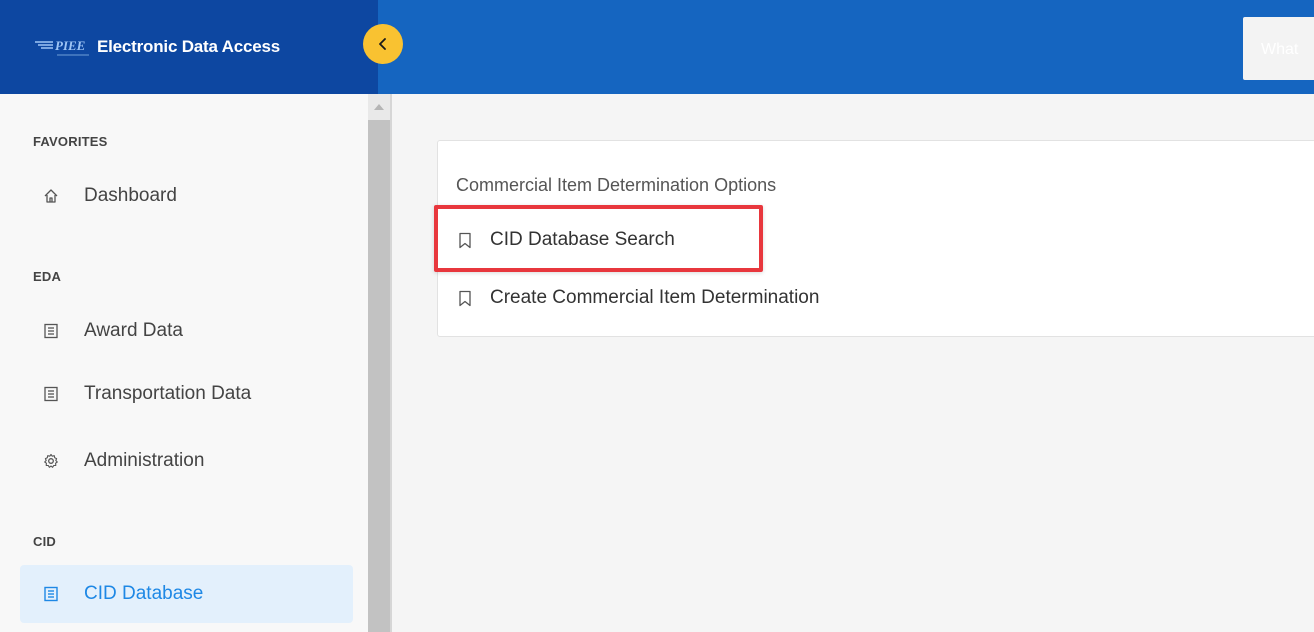 Image resolution: width=1314 pixels, height=632 pixels. I want to click on piee-logo: PIEE, so click(62, 47).